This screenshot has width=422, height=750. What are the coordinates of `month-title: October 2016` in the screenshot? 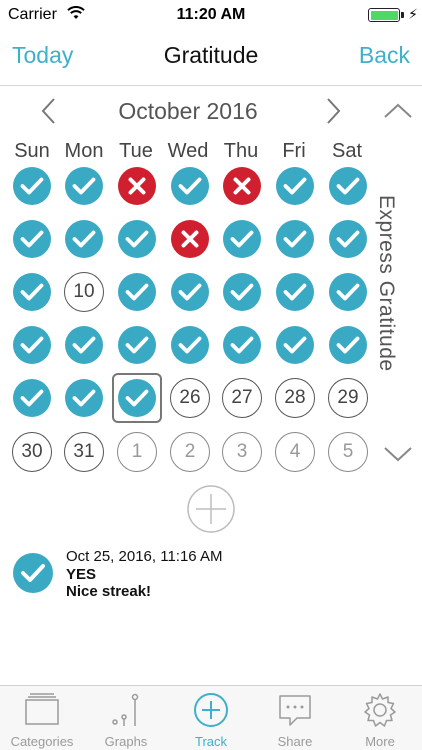 It's located at (188, 111).